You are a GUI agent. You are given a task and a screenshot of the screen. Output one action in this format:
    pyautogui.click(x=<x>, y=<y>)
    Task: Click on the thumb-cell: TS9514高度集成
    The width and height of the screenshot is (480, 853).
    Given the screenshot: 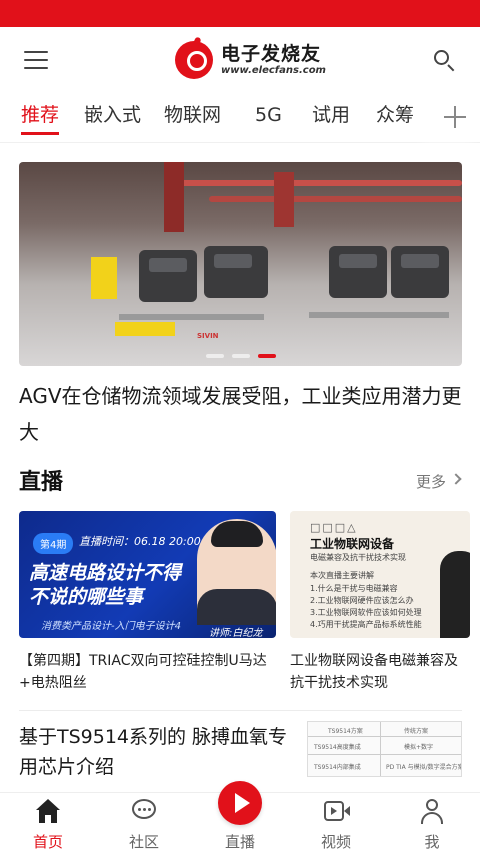 What is the action you would take?
    pyautogui.click(x=337, y=747)
    